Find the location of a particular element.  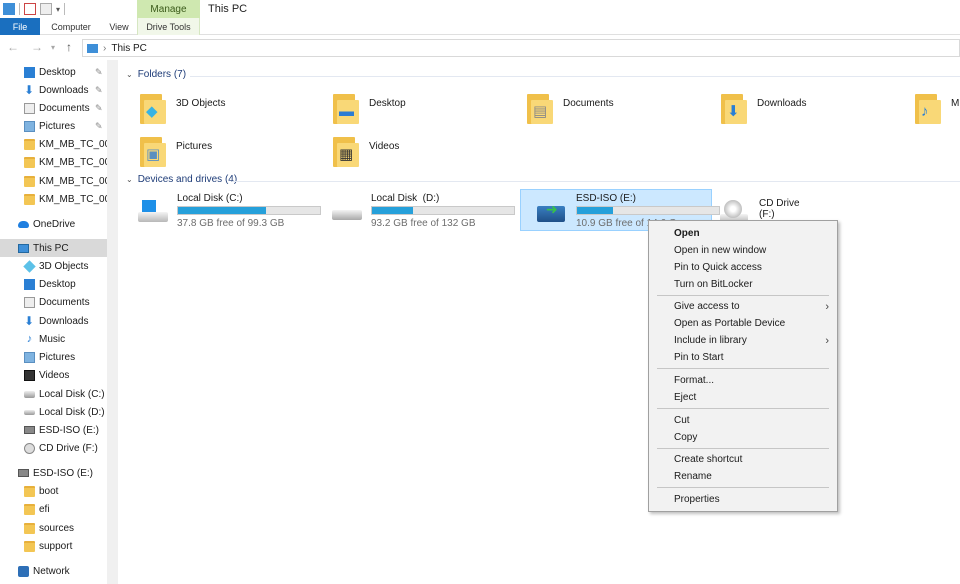

customize-qat-icon: ▾ is located at coordinates (58, 9).